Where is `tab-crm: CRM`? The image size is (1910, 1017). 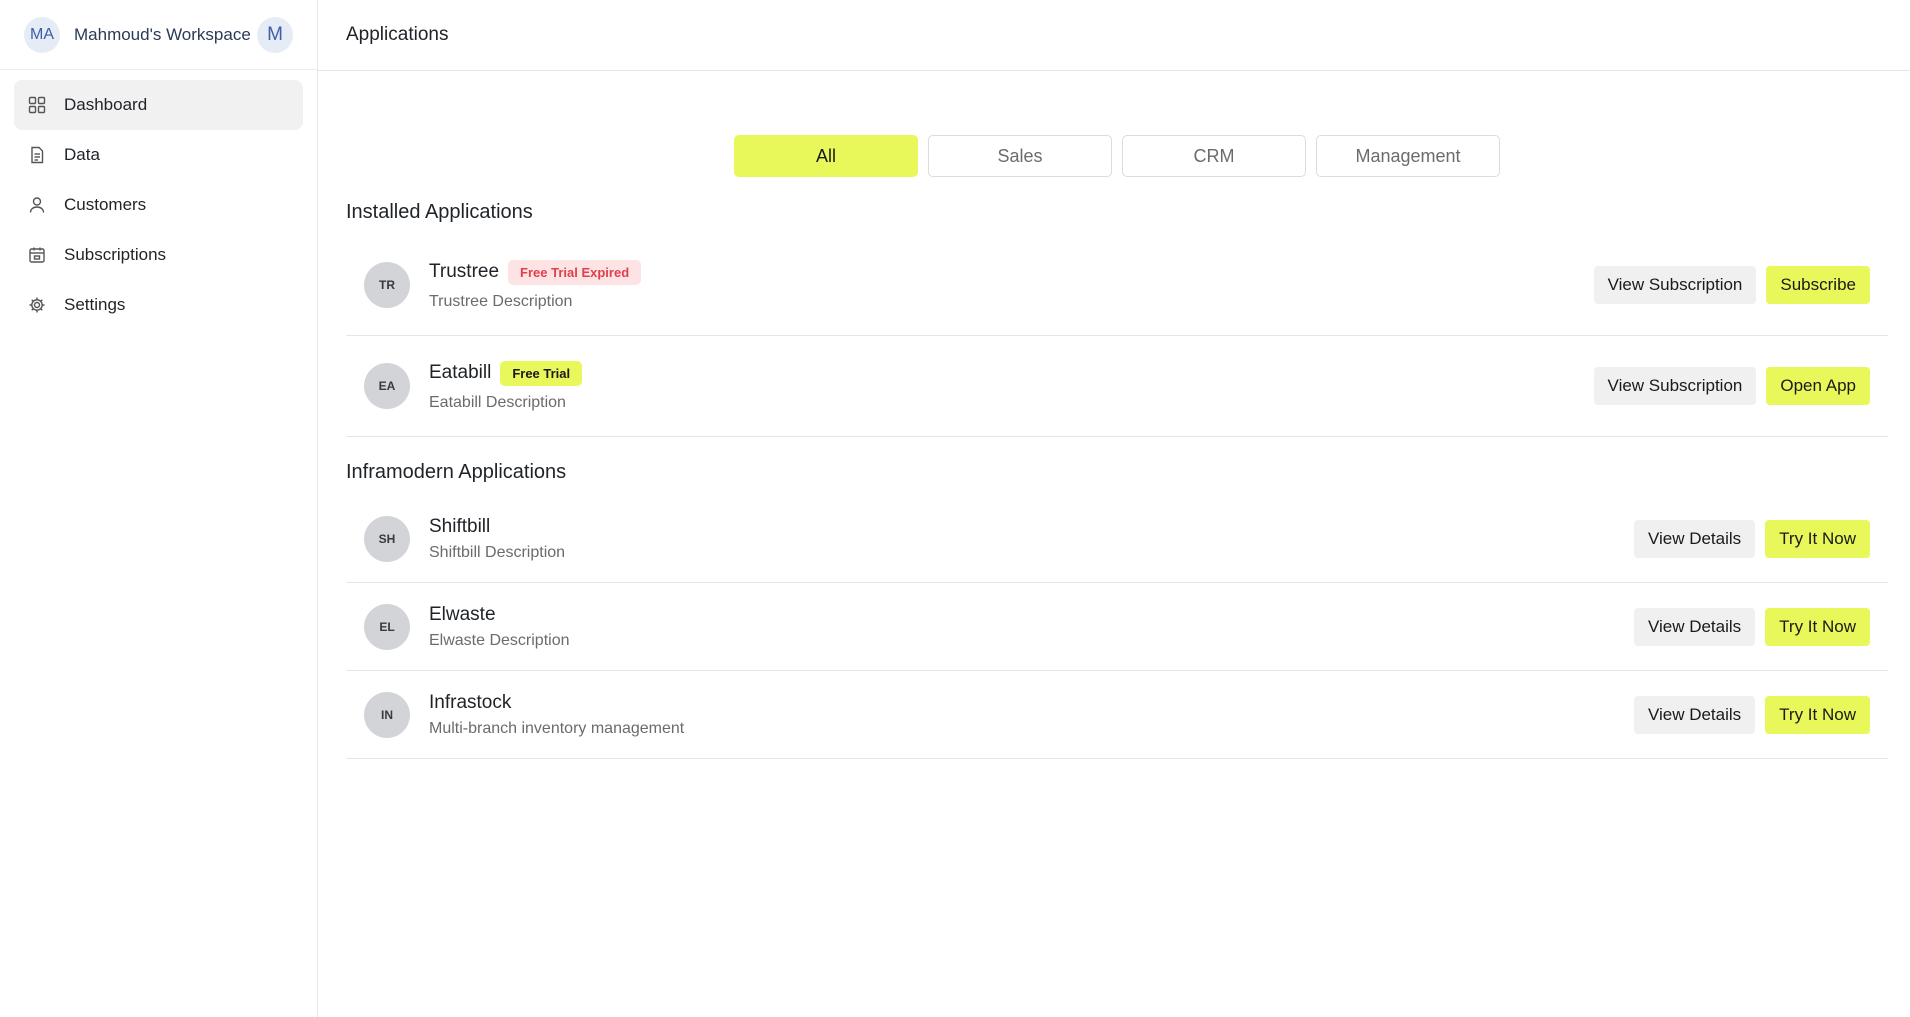 tab-crm: CRM is located at coordinates (1214, 156).